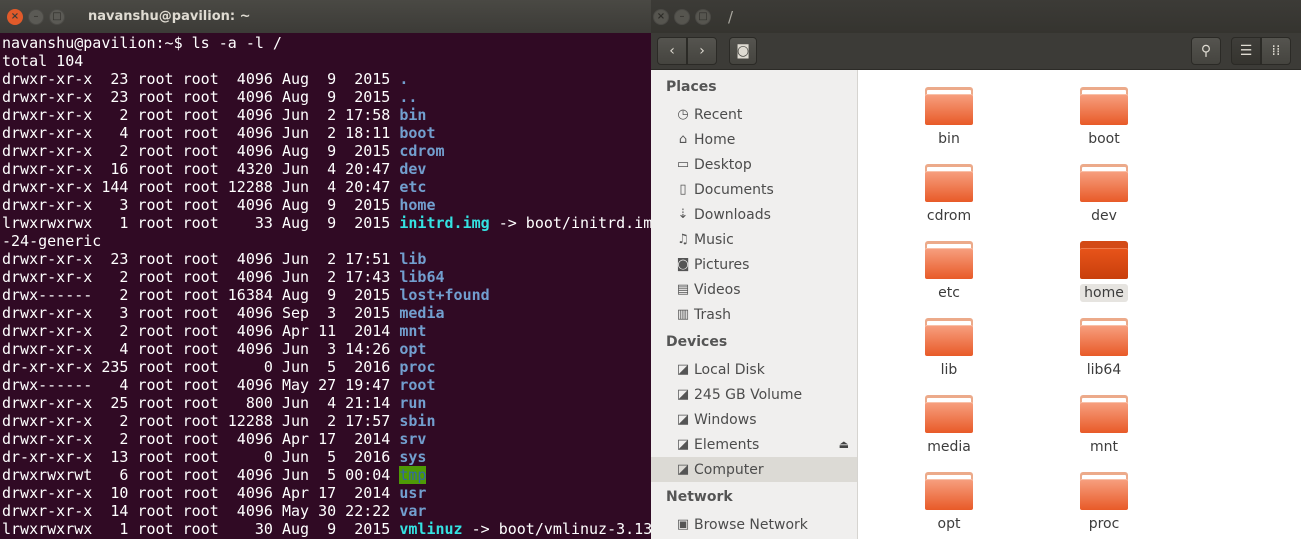  I want to click on sidebar-item-downloads: ⇣ Downloads, so click(754, 214).